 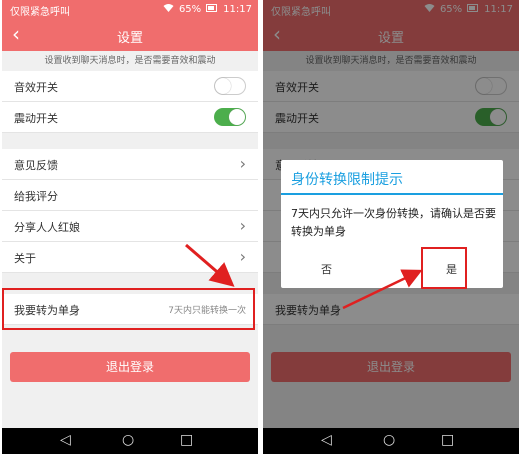 What do you see at coordinates (237, 9) in the screenshot?
I see `time: 11:17` at bounding box center [237, 9].